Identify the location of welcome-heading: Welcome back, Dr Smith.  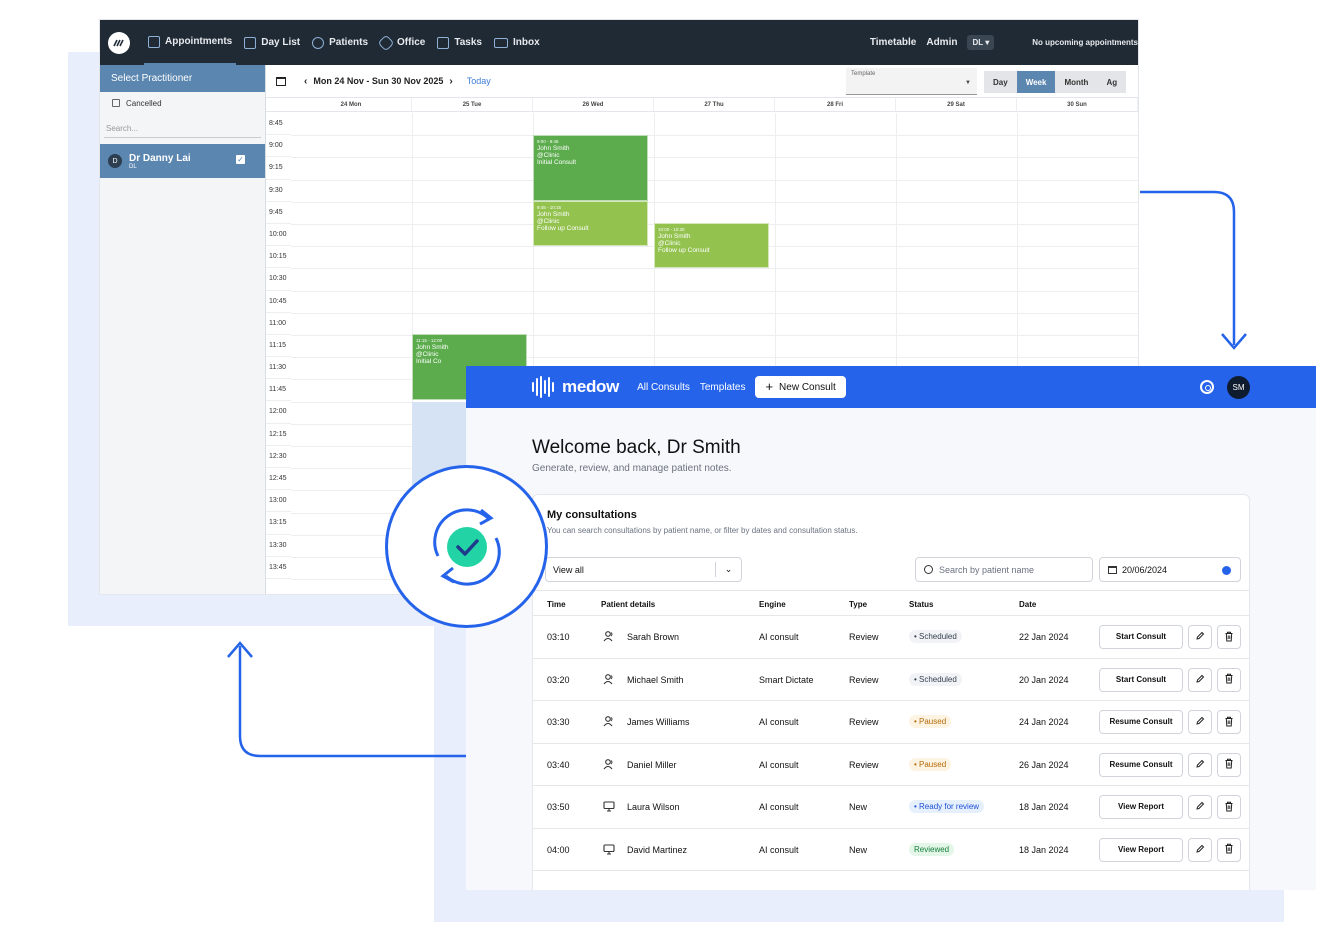
(636, 447).